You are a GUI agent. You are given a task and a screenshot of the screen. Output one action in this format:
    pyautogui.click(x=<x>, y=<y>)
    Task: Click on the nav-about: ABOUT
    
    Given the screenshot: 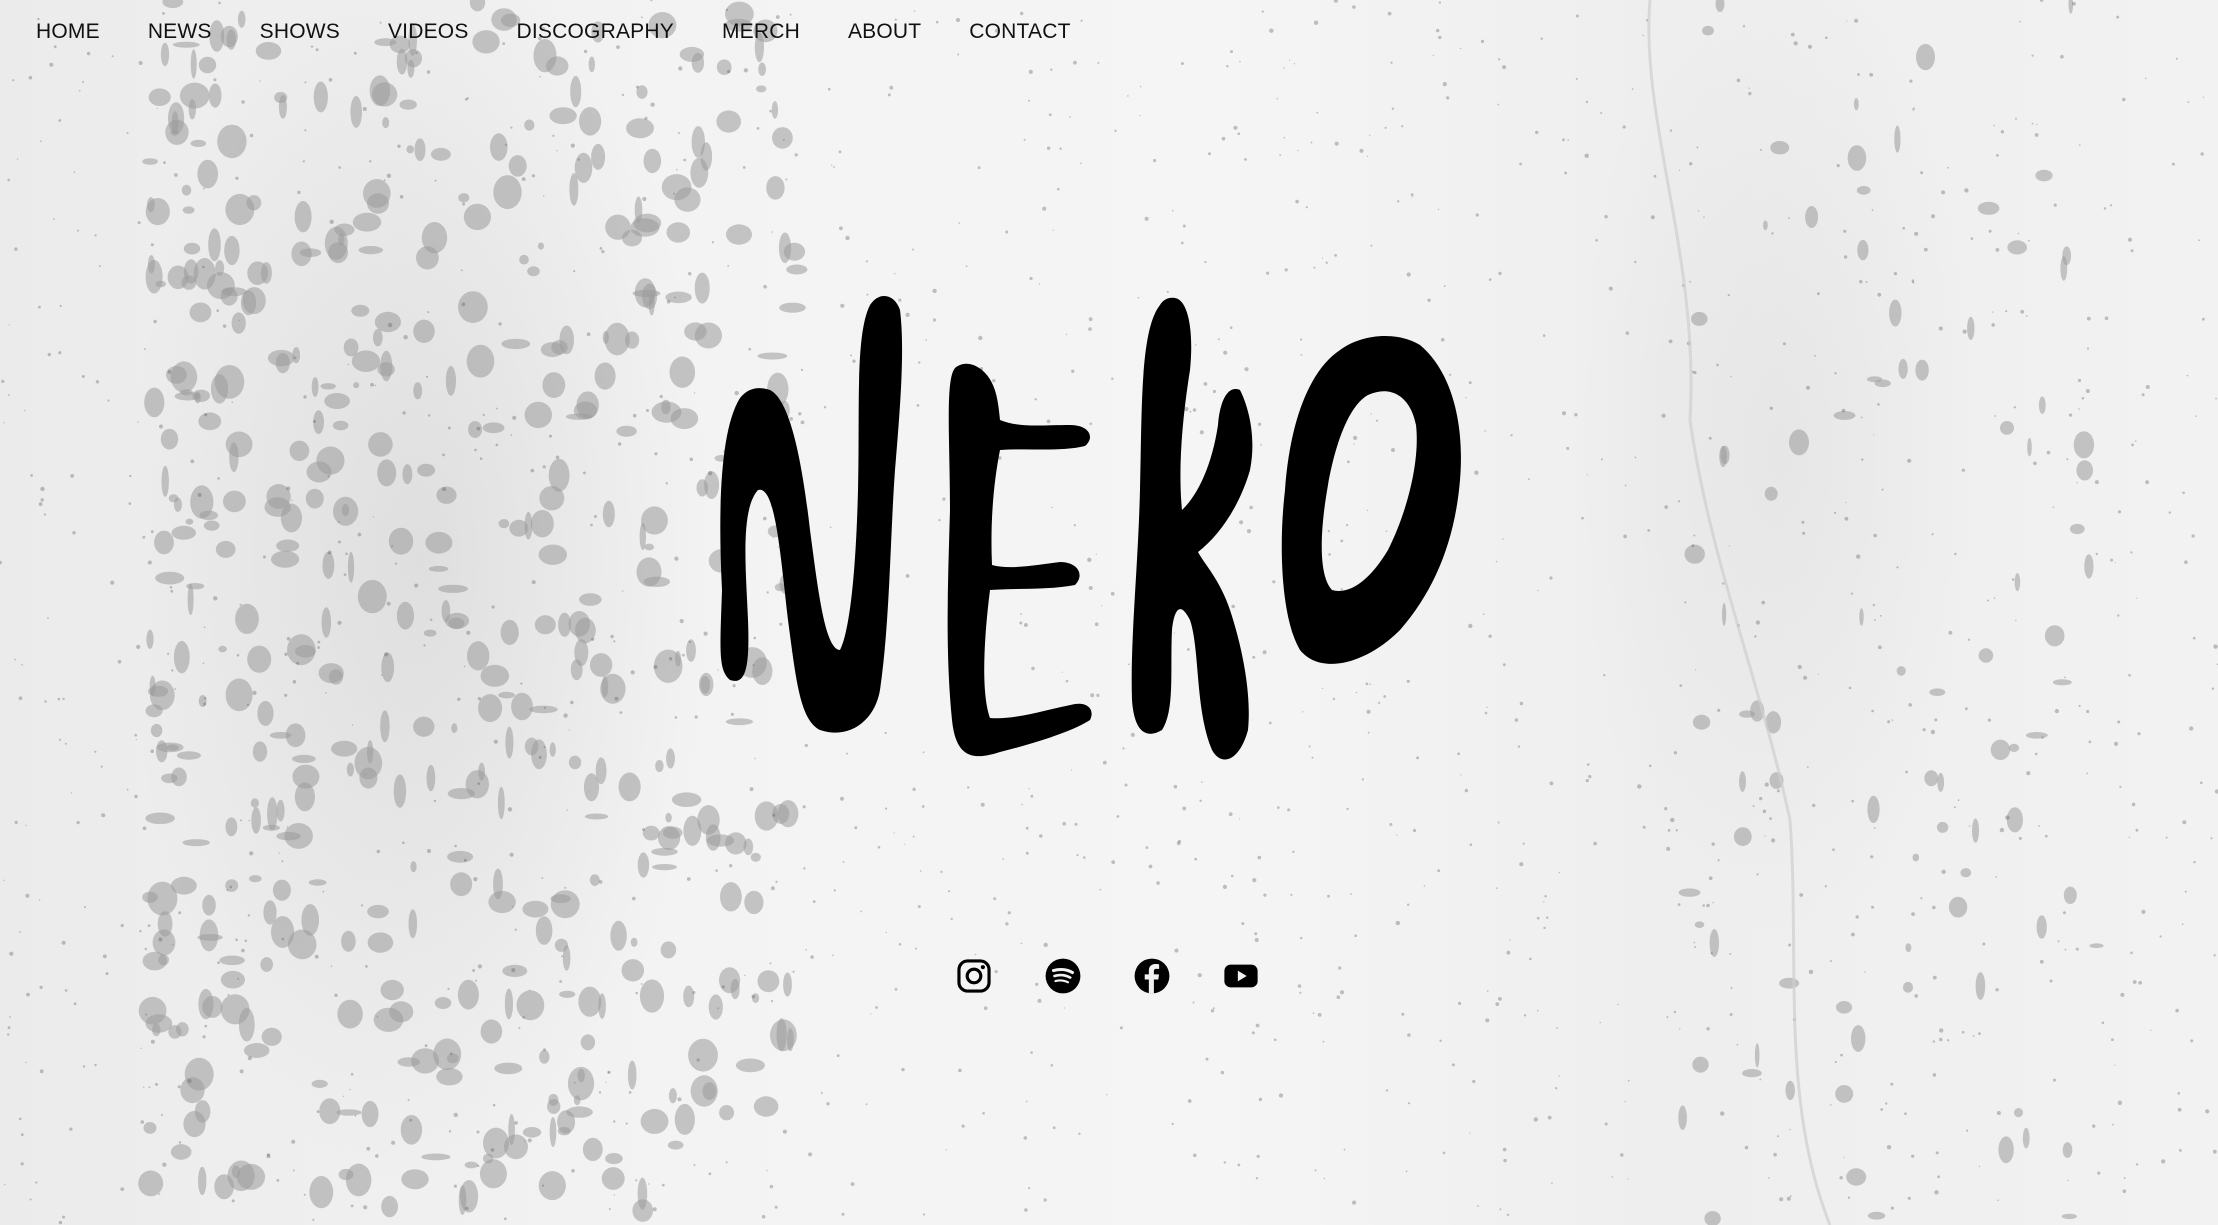 What is the action you would take?
    pyautogui.click(x=884, y=32)
    